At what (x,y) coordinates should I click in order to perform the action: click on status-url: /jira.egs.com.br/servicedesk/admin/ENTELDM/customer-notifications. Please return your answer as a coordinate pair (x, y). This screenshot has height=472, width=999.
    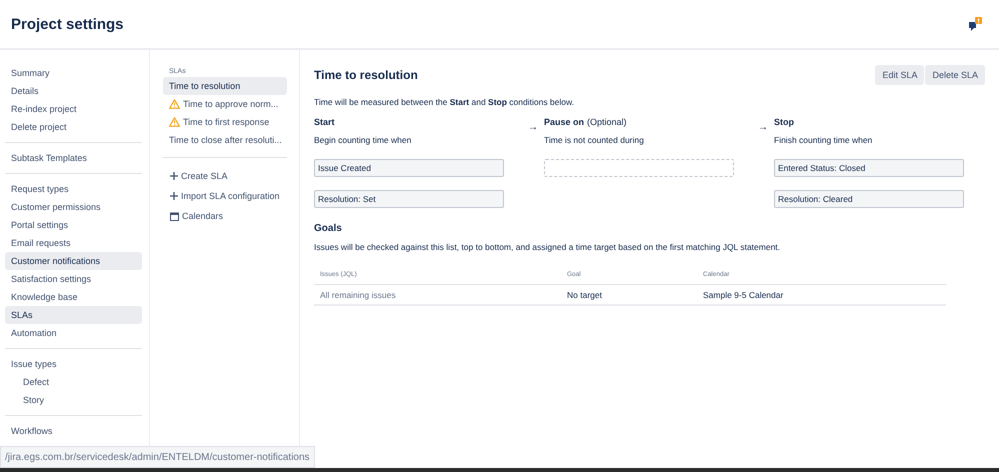
    Looking at the image, I should click on (157, 457).